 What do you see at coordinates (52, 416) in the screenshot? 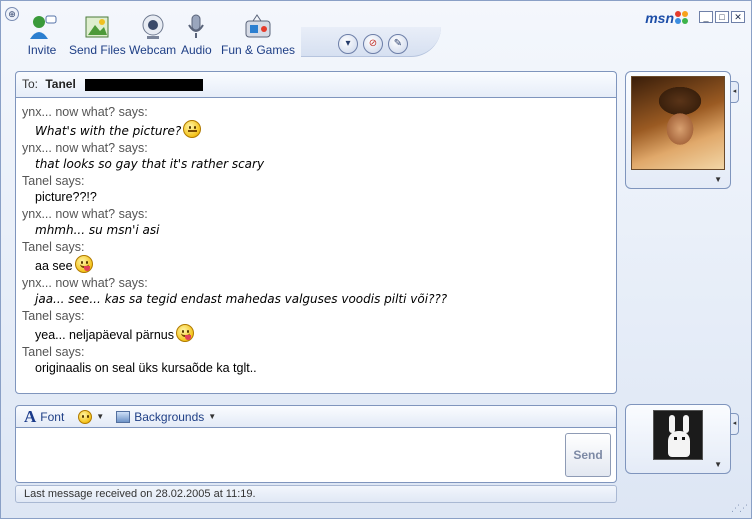
I see `font-label: Font` at bounding box center [52, 416].